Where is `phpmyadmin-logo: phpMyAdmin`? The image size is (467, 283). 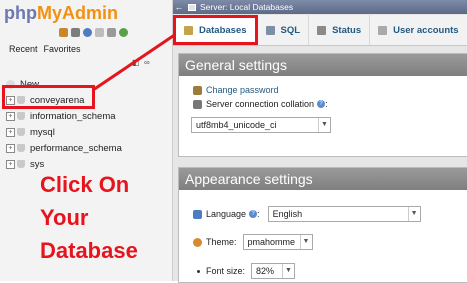
phpmyadmin-logo: phpMyAdmin is located at coordinates (61, 13).